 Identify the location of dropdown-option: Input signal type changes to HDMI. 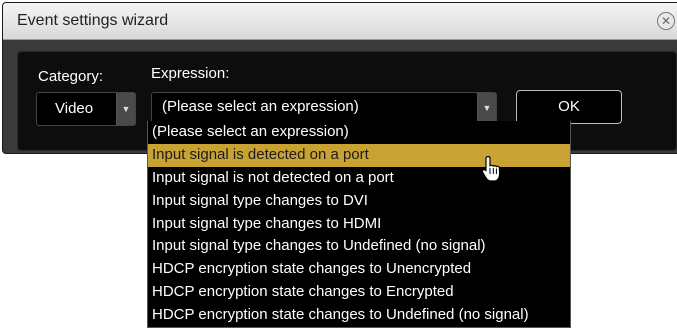
(359, 224).